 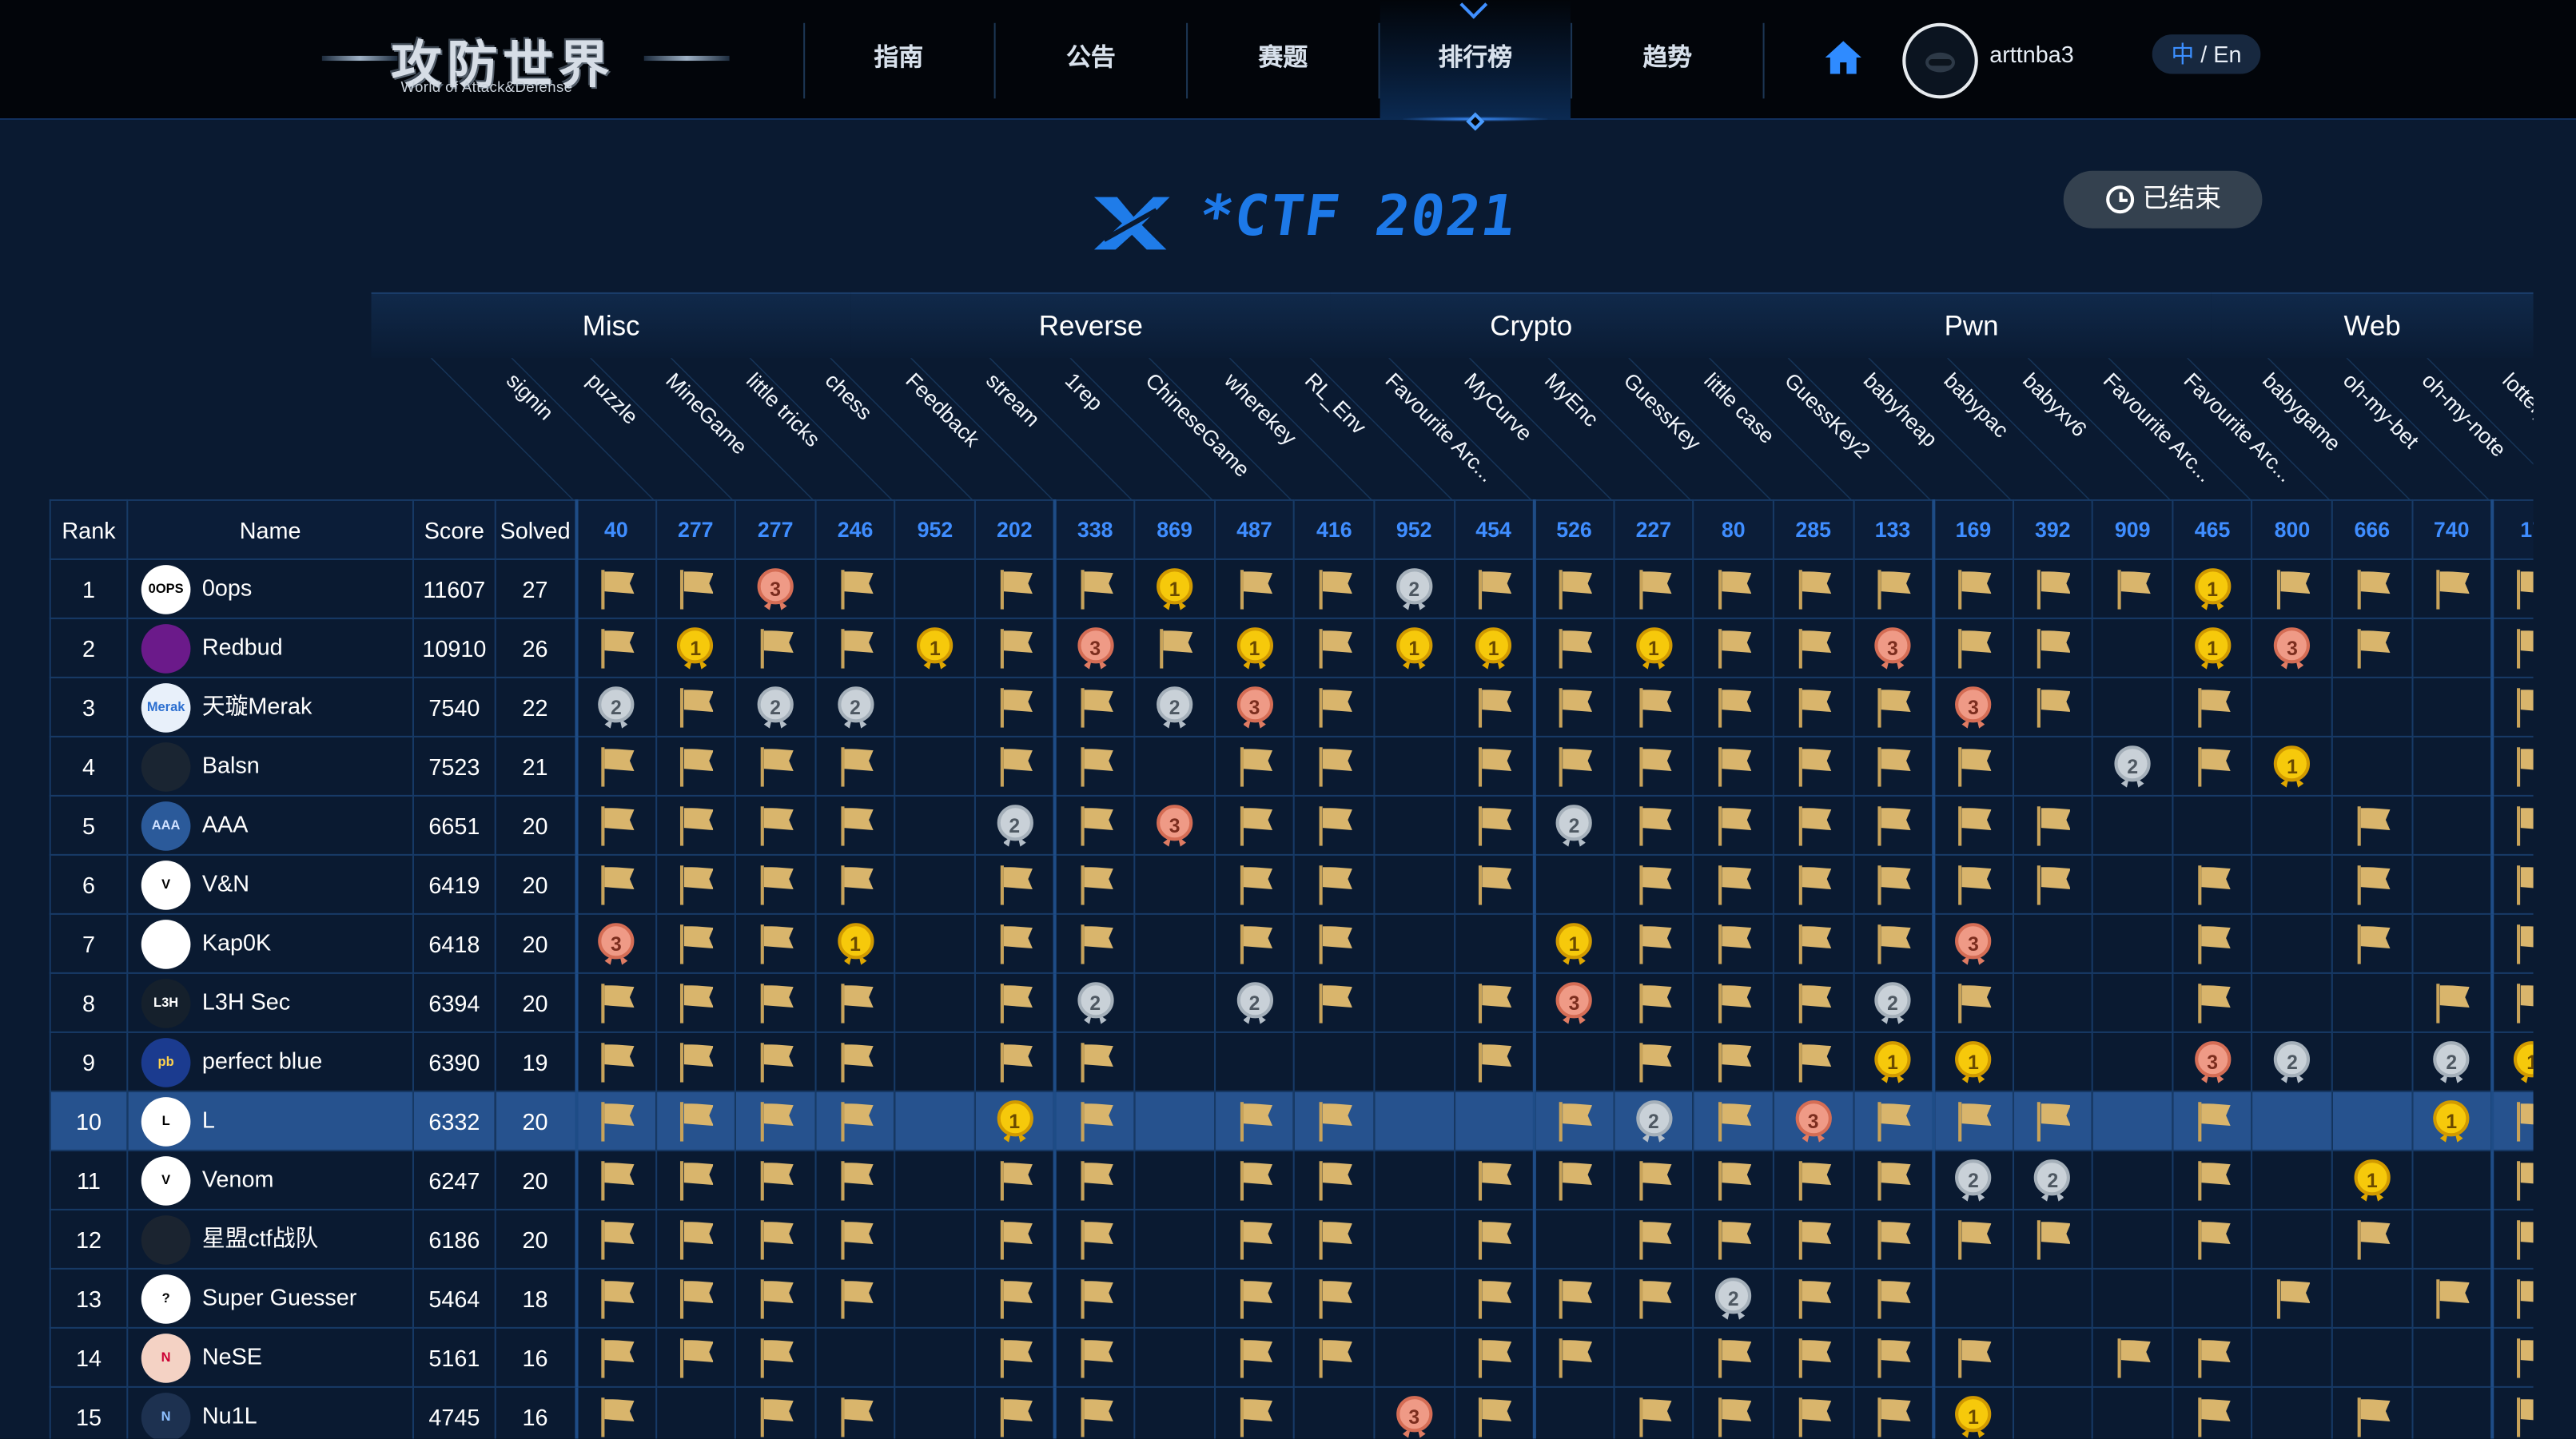 I want to click on team-row: 12 星盟ctf战队 6186 20, so click(x=1291, y=1239).